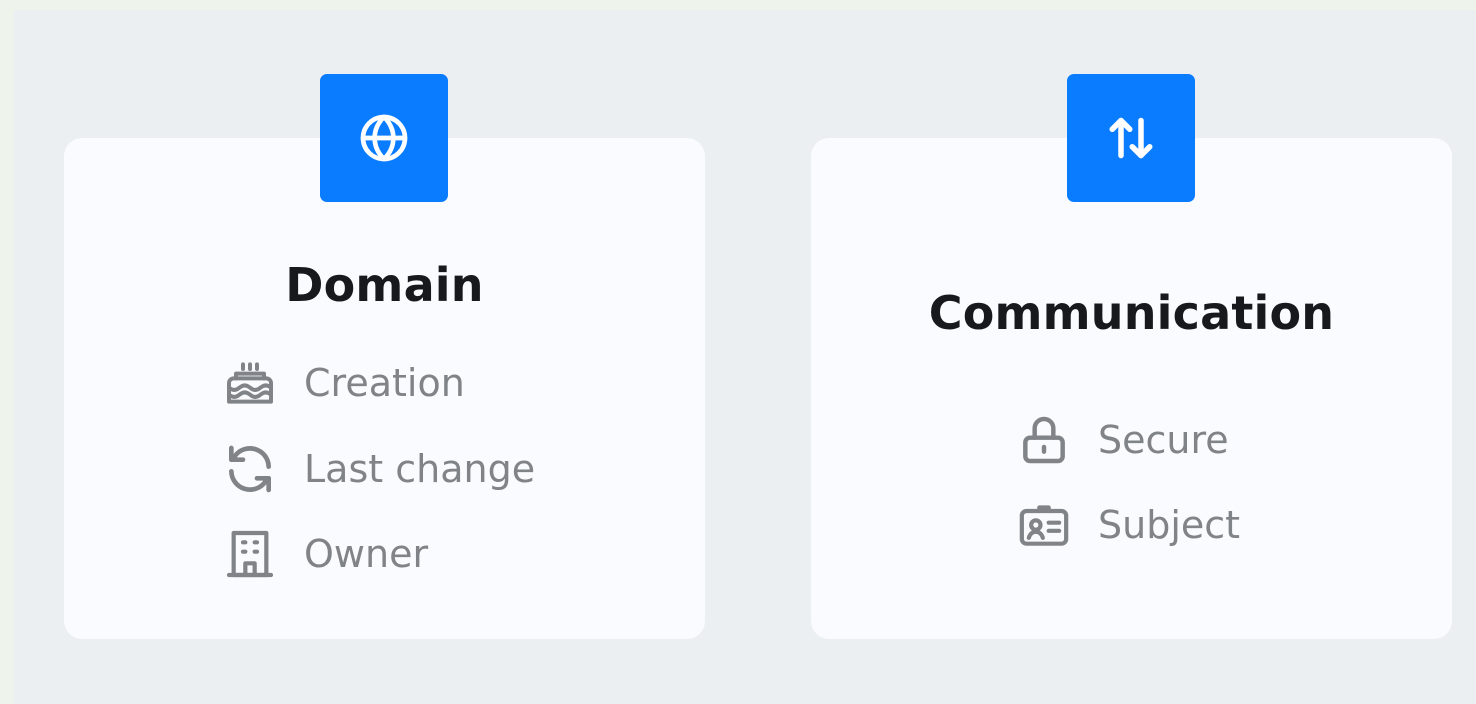  I want to click on lock-icon, so click(1044, 440).